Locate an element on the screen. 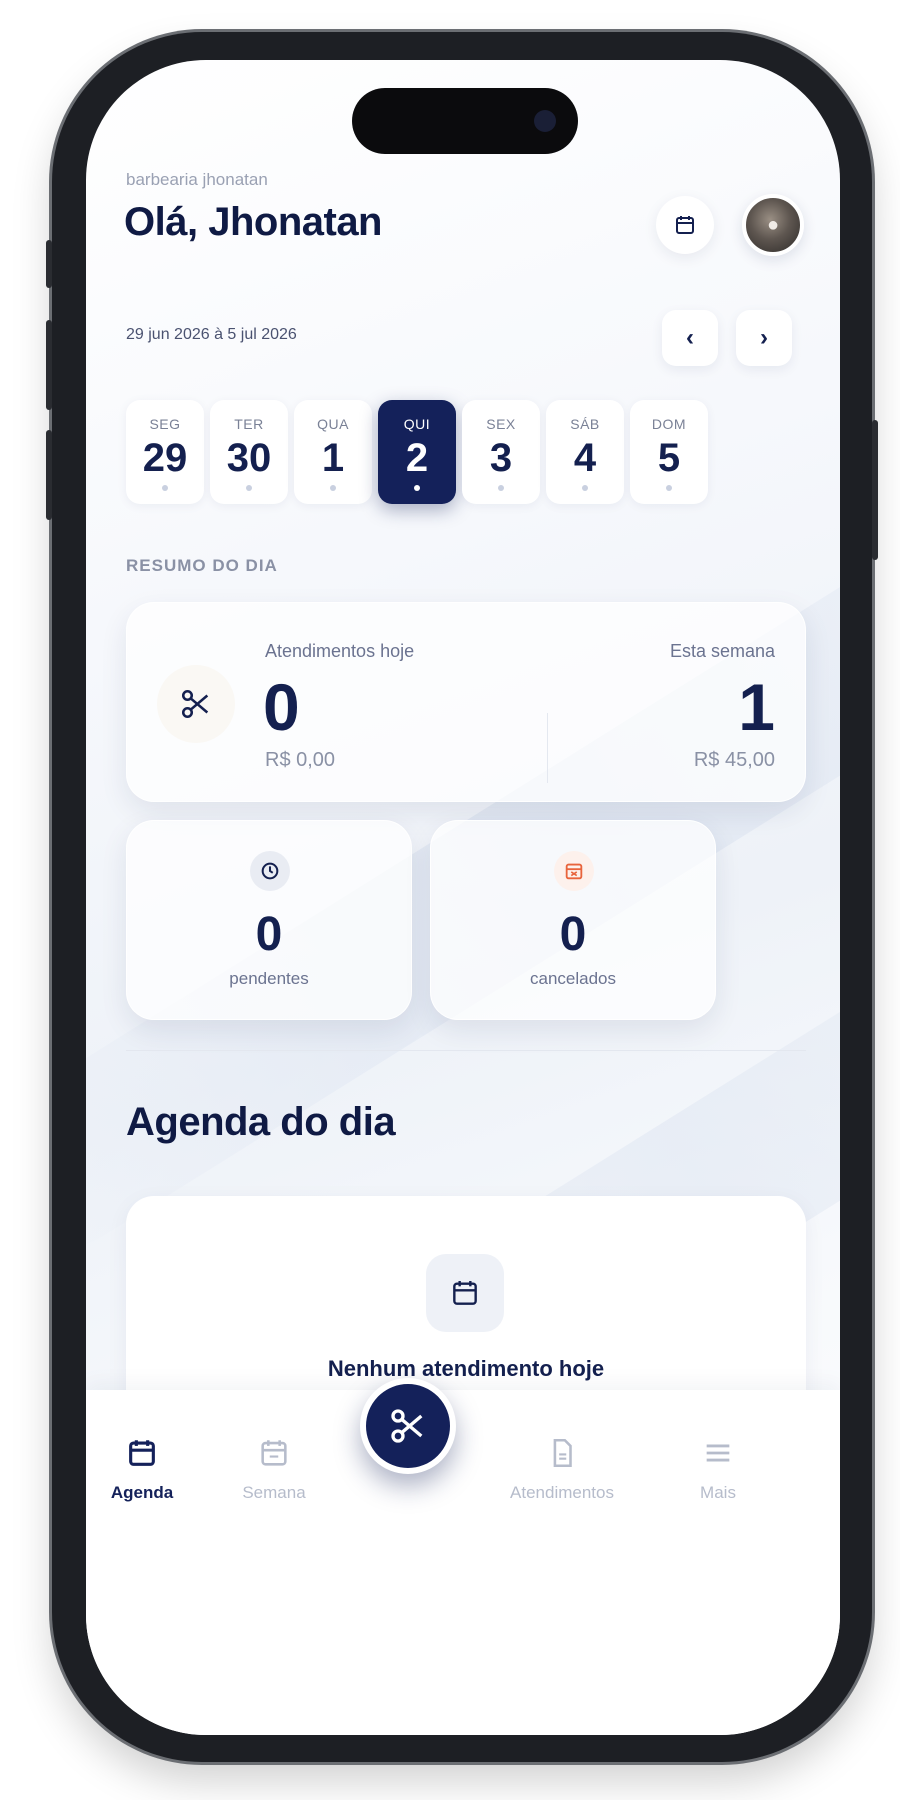 The image size is (900, 1800). tab-label: Mais is located at coordinates (718, 1492).